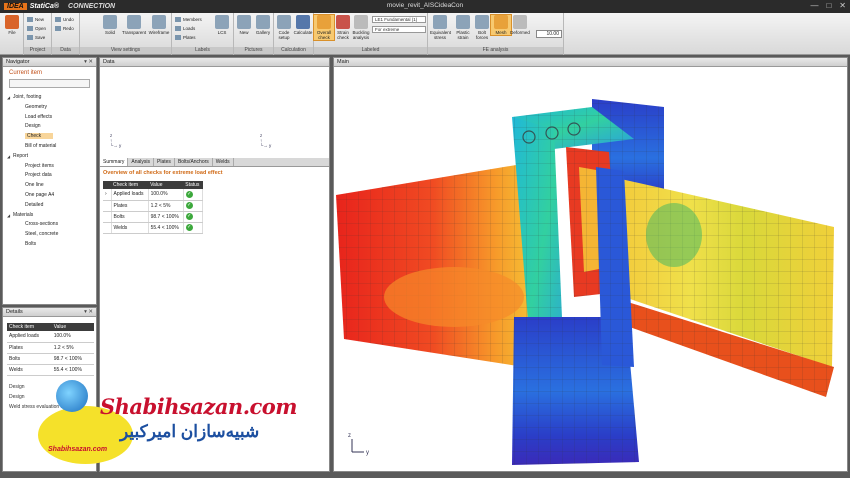 This screenshot has width=850, height=478. What do you see at coordinates (72, 396) in the screenshot?
I see `globe-icon` at bounding box center [72, 396].